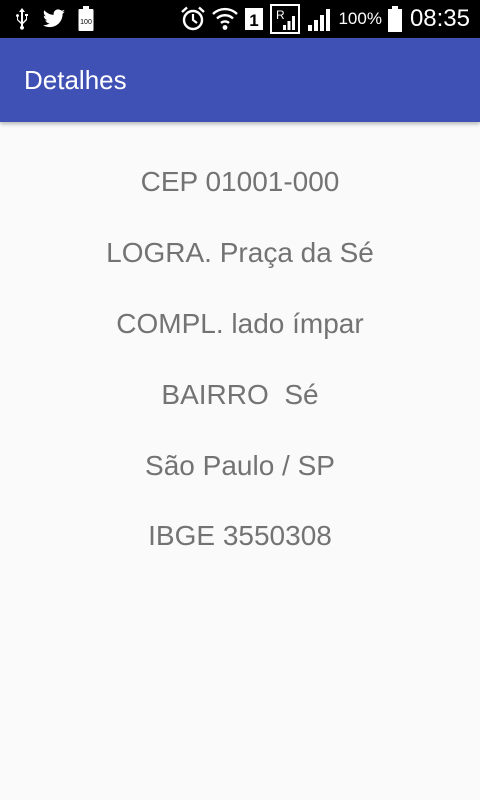 This screenshot has height=800, width=480. What do you see at coordinates (240, 80) in the screenshot?
I see `app-toolbar: Detalhes` at bounding box center [240, 80].